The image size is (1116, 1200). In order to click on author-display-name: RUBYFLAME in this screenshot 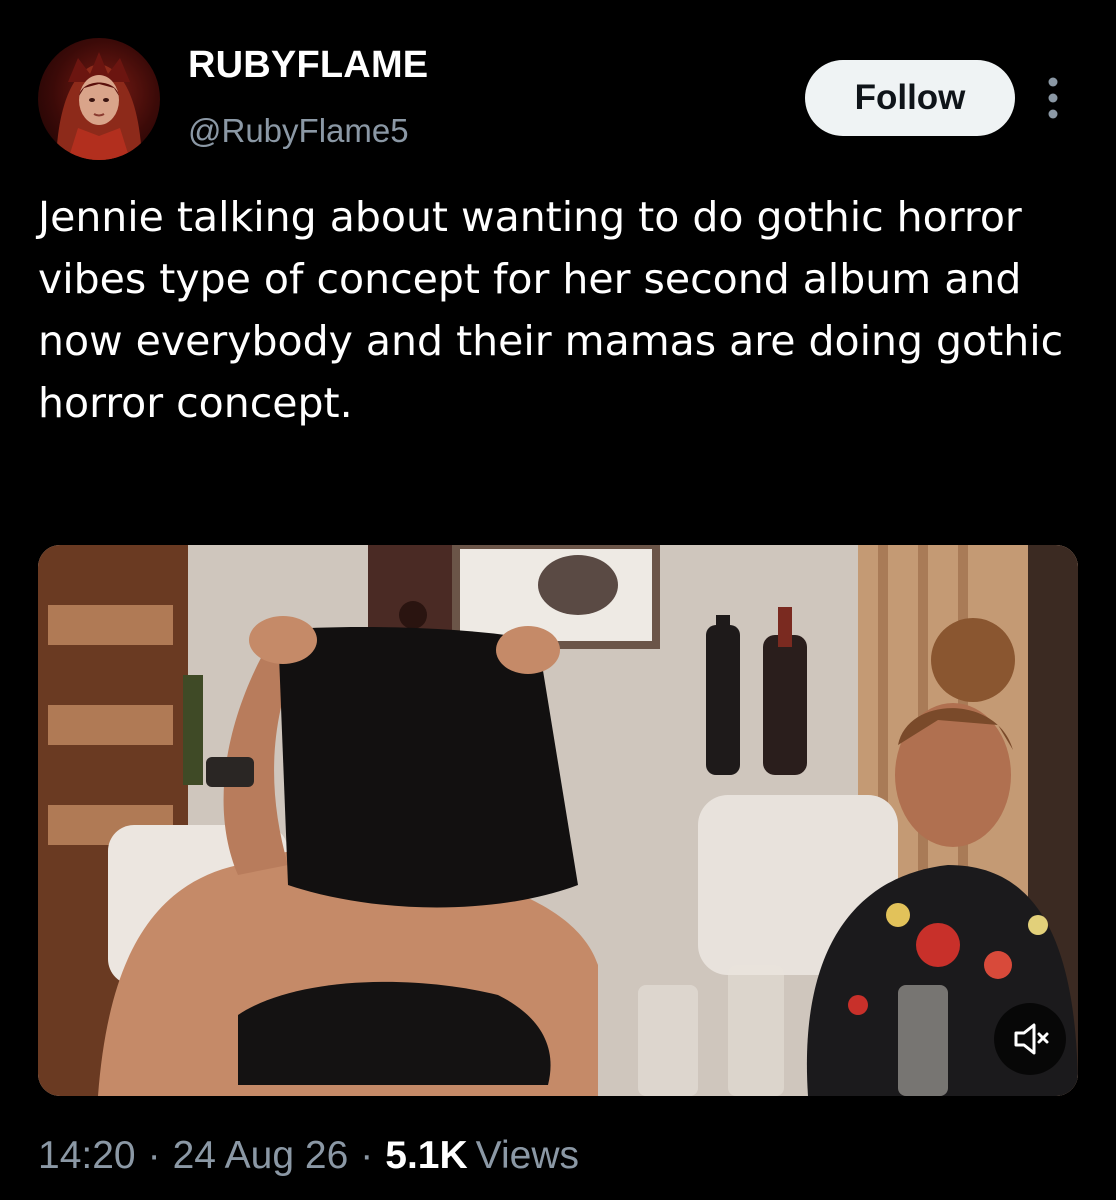, I will do `click(308, 65)`.